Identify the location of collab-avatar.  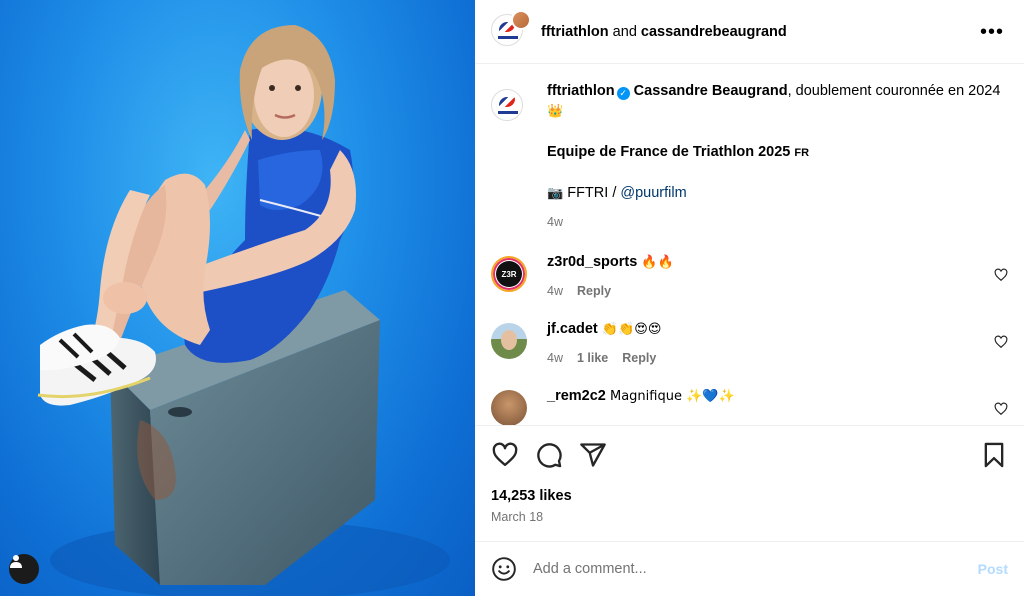
(511, 29).